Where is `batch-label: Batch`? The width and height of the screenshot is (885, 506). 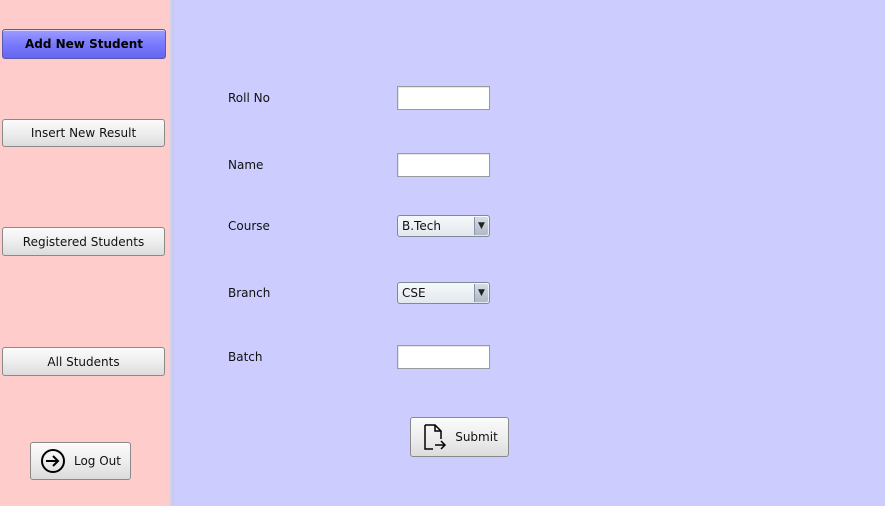 batch-label: Batch is located at coordinates (245, 357).